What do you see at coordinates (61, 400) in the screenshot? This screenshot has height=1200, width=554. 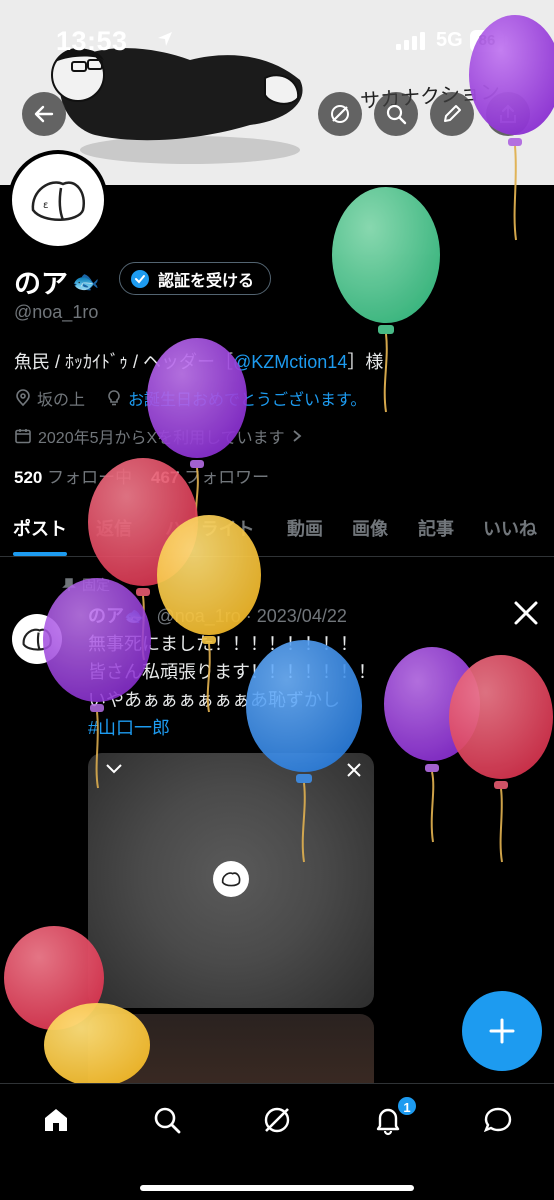 I see `location-text: 坂の上` at bounding box center [61, 400].